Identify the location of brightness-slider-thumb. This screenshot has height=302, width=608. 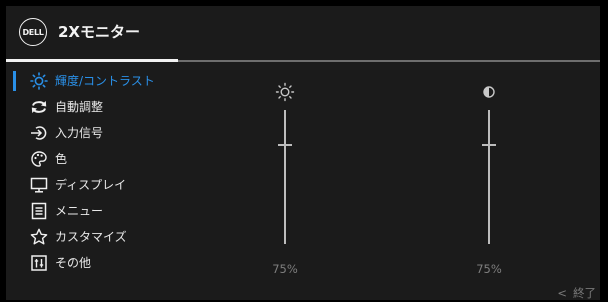
(285, 145).